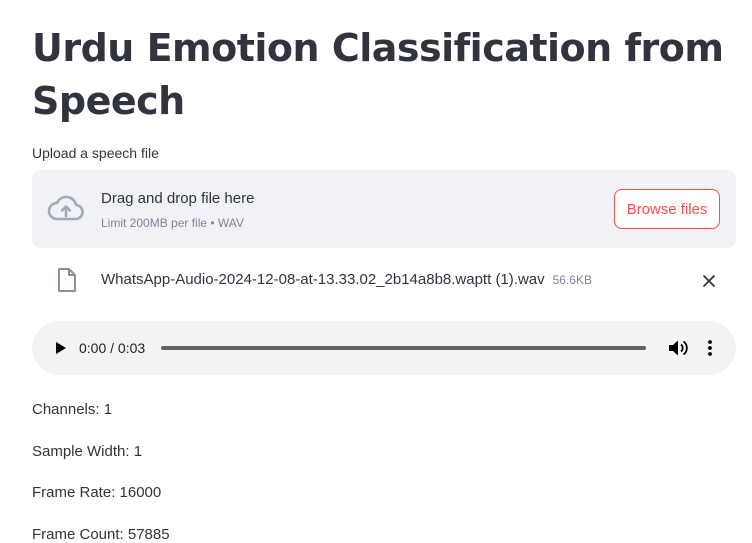 This screenshot has height=543, width=752. Describe the element at coordinates (95, 153) in the screenshot. I see `upload-label: Upload a speech file` at that location.